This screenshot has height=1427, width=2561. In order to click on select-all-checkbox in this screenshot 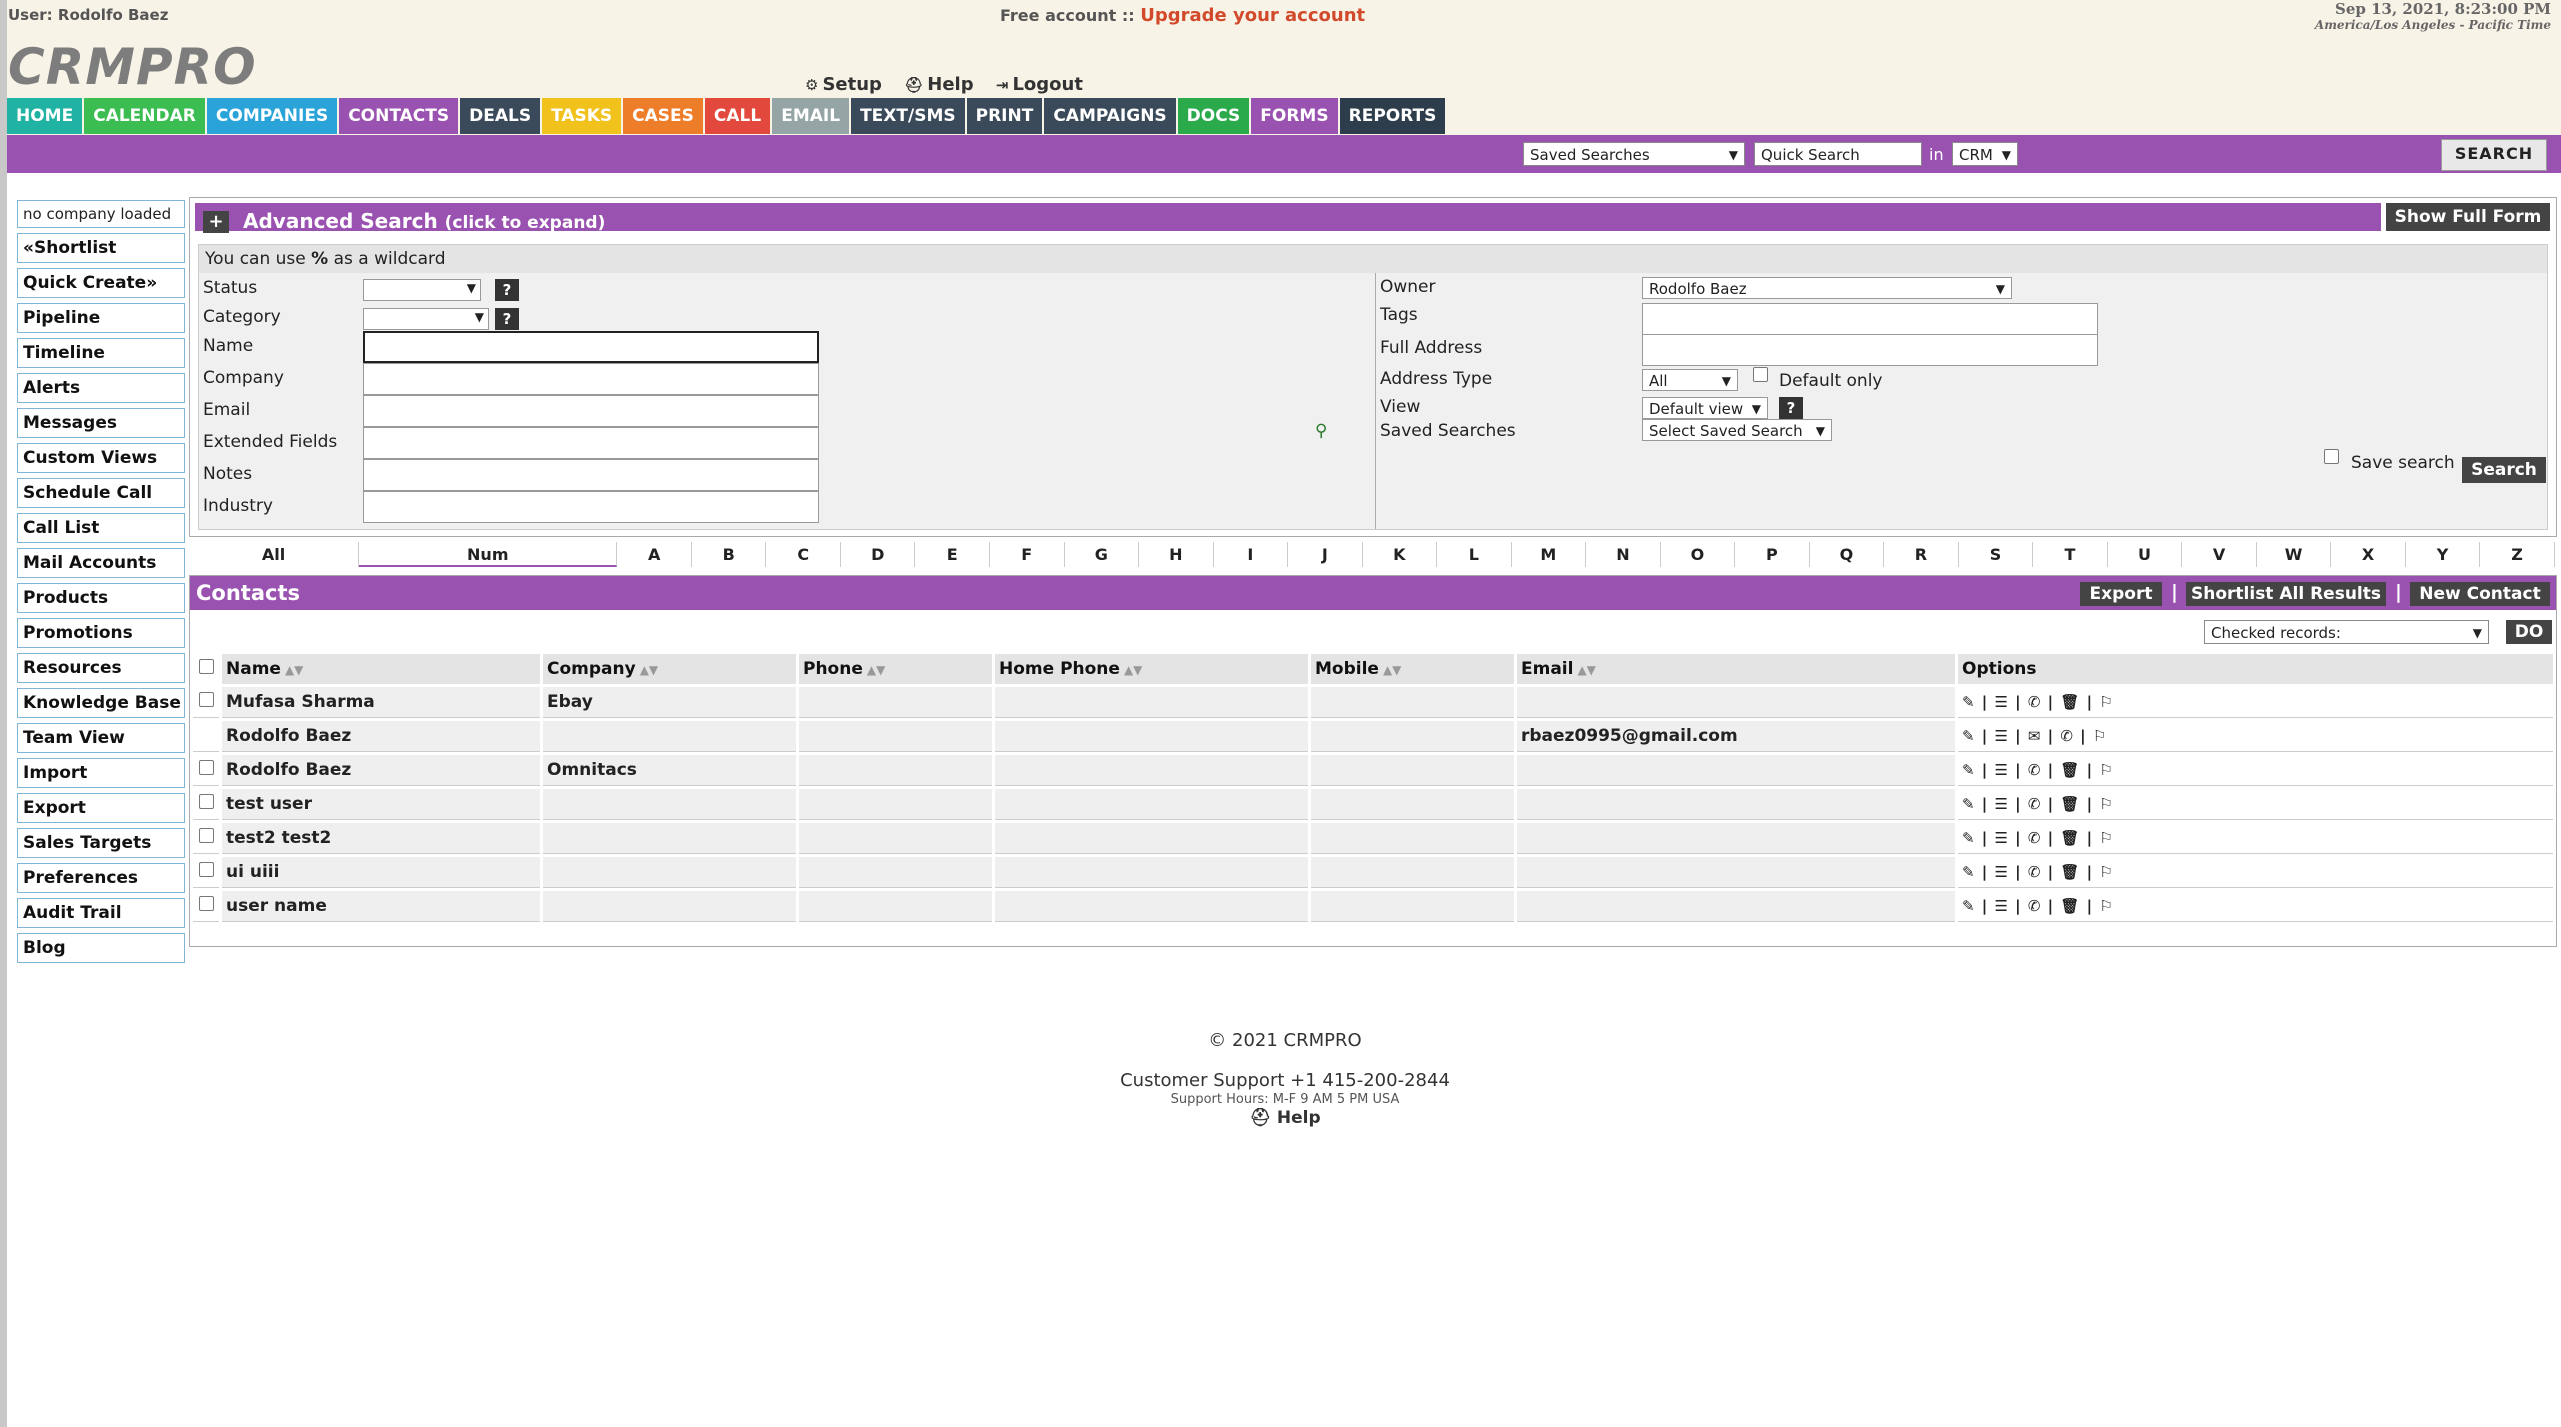, I will do `click(206, 666)`.